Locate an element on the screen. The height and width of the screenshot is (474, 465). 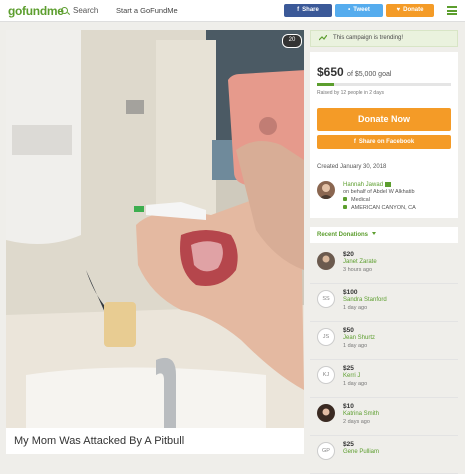
donation-item: $10 Katrina Smith 2 days ago is located at coordinates (384, 417).